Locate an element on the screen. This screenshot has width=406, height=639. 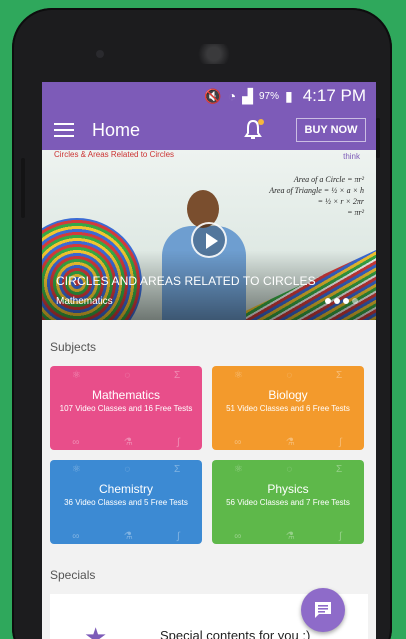
banner-subject: Mathematics is located at coordinates (84, 301).